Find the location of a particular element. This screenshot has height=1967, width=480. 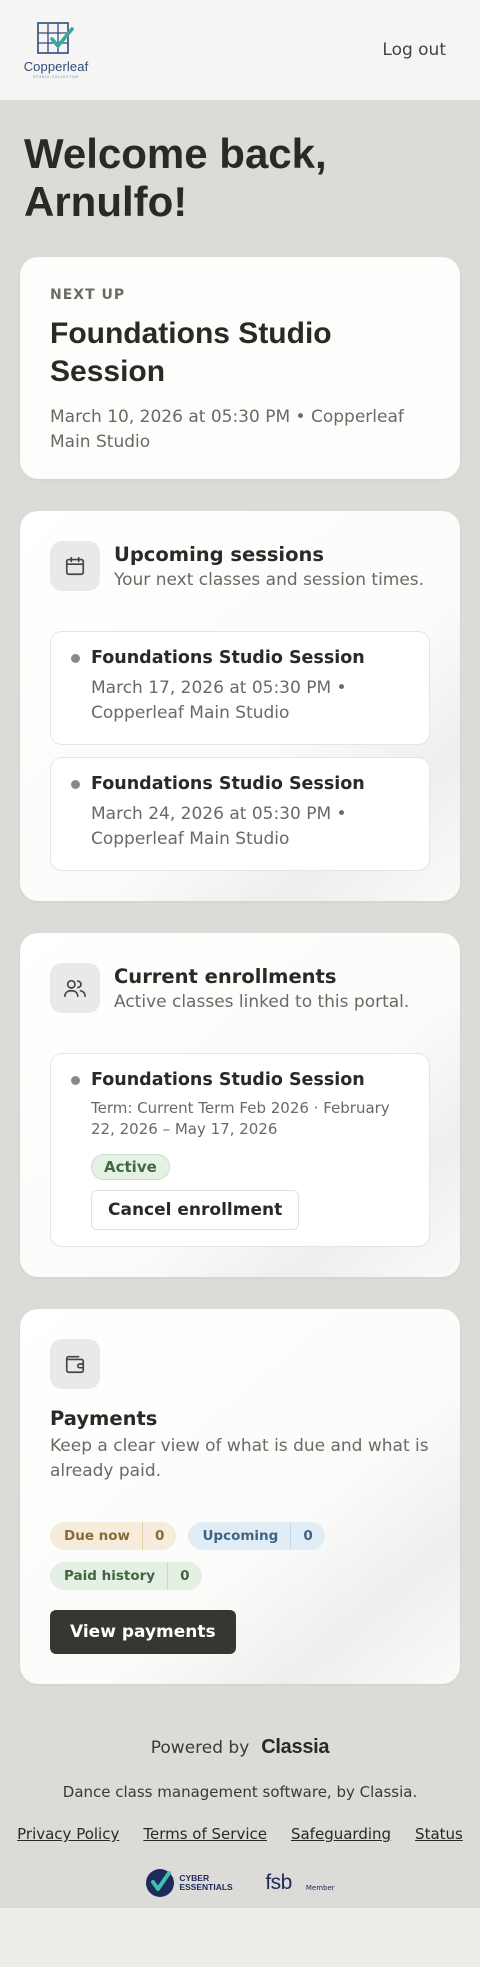

welcome-heading: Welcome back, Arnulfo! is located at coordinates (175, 177).